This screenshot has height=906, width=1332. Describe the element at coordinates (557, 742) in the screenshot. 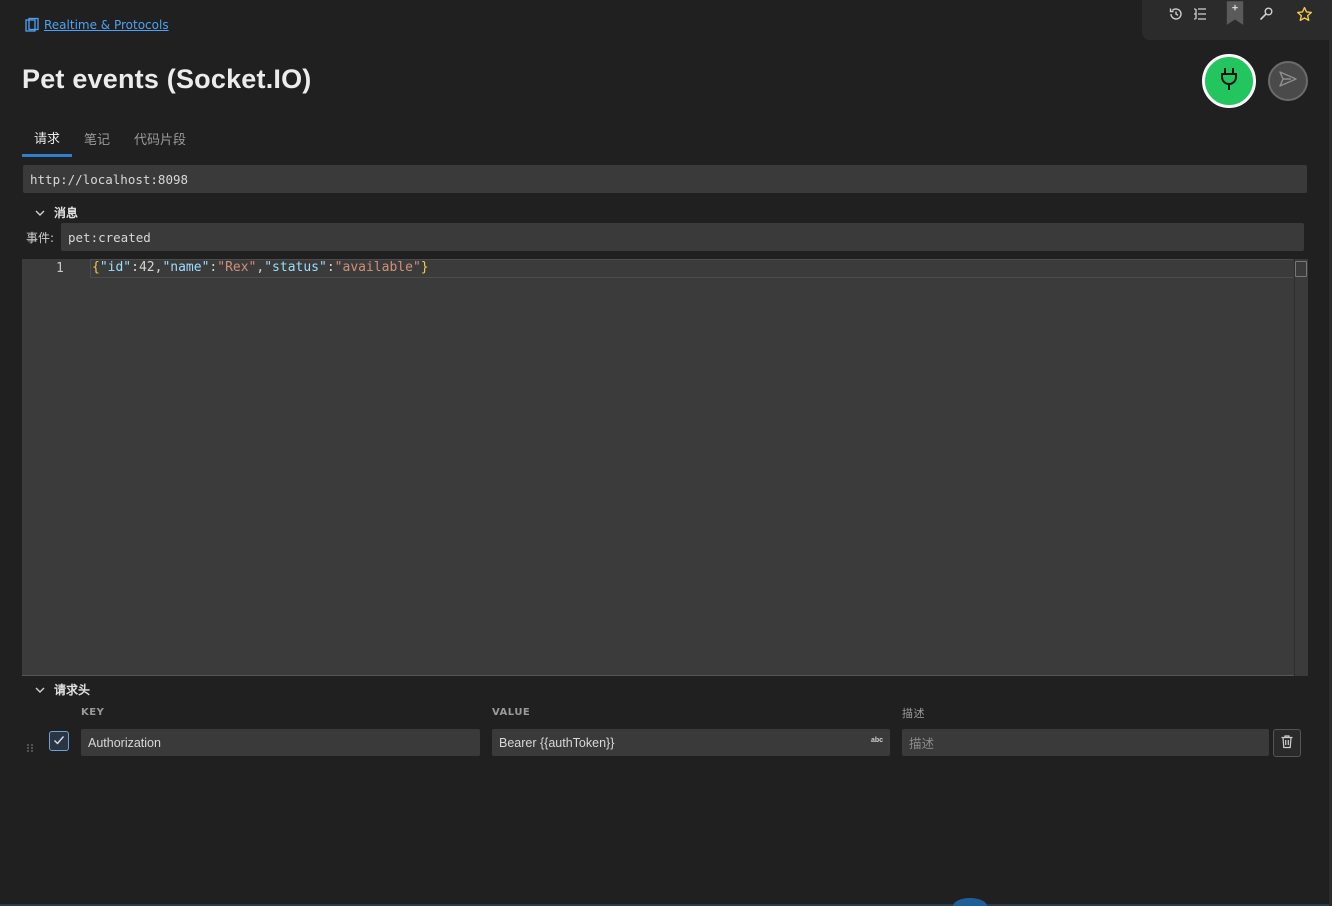

I see `header-value-value: Bearer {{authToken}}` at that location.